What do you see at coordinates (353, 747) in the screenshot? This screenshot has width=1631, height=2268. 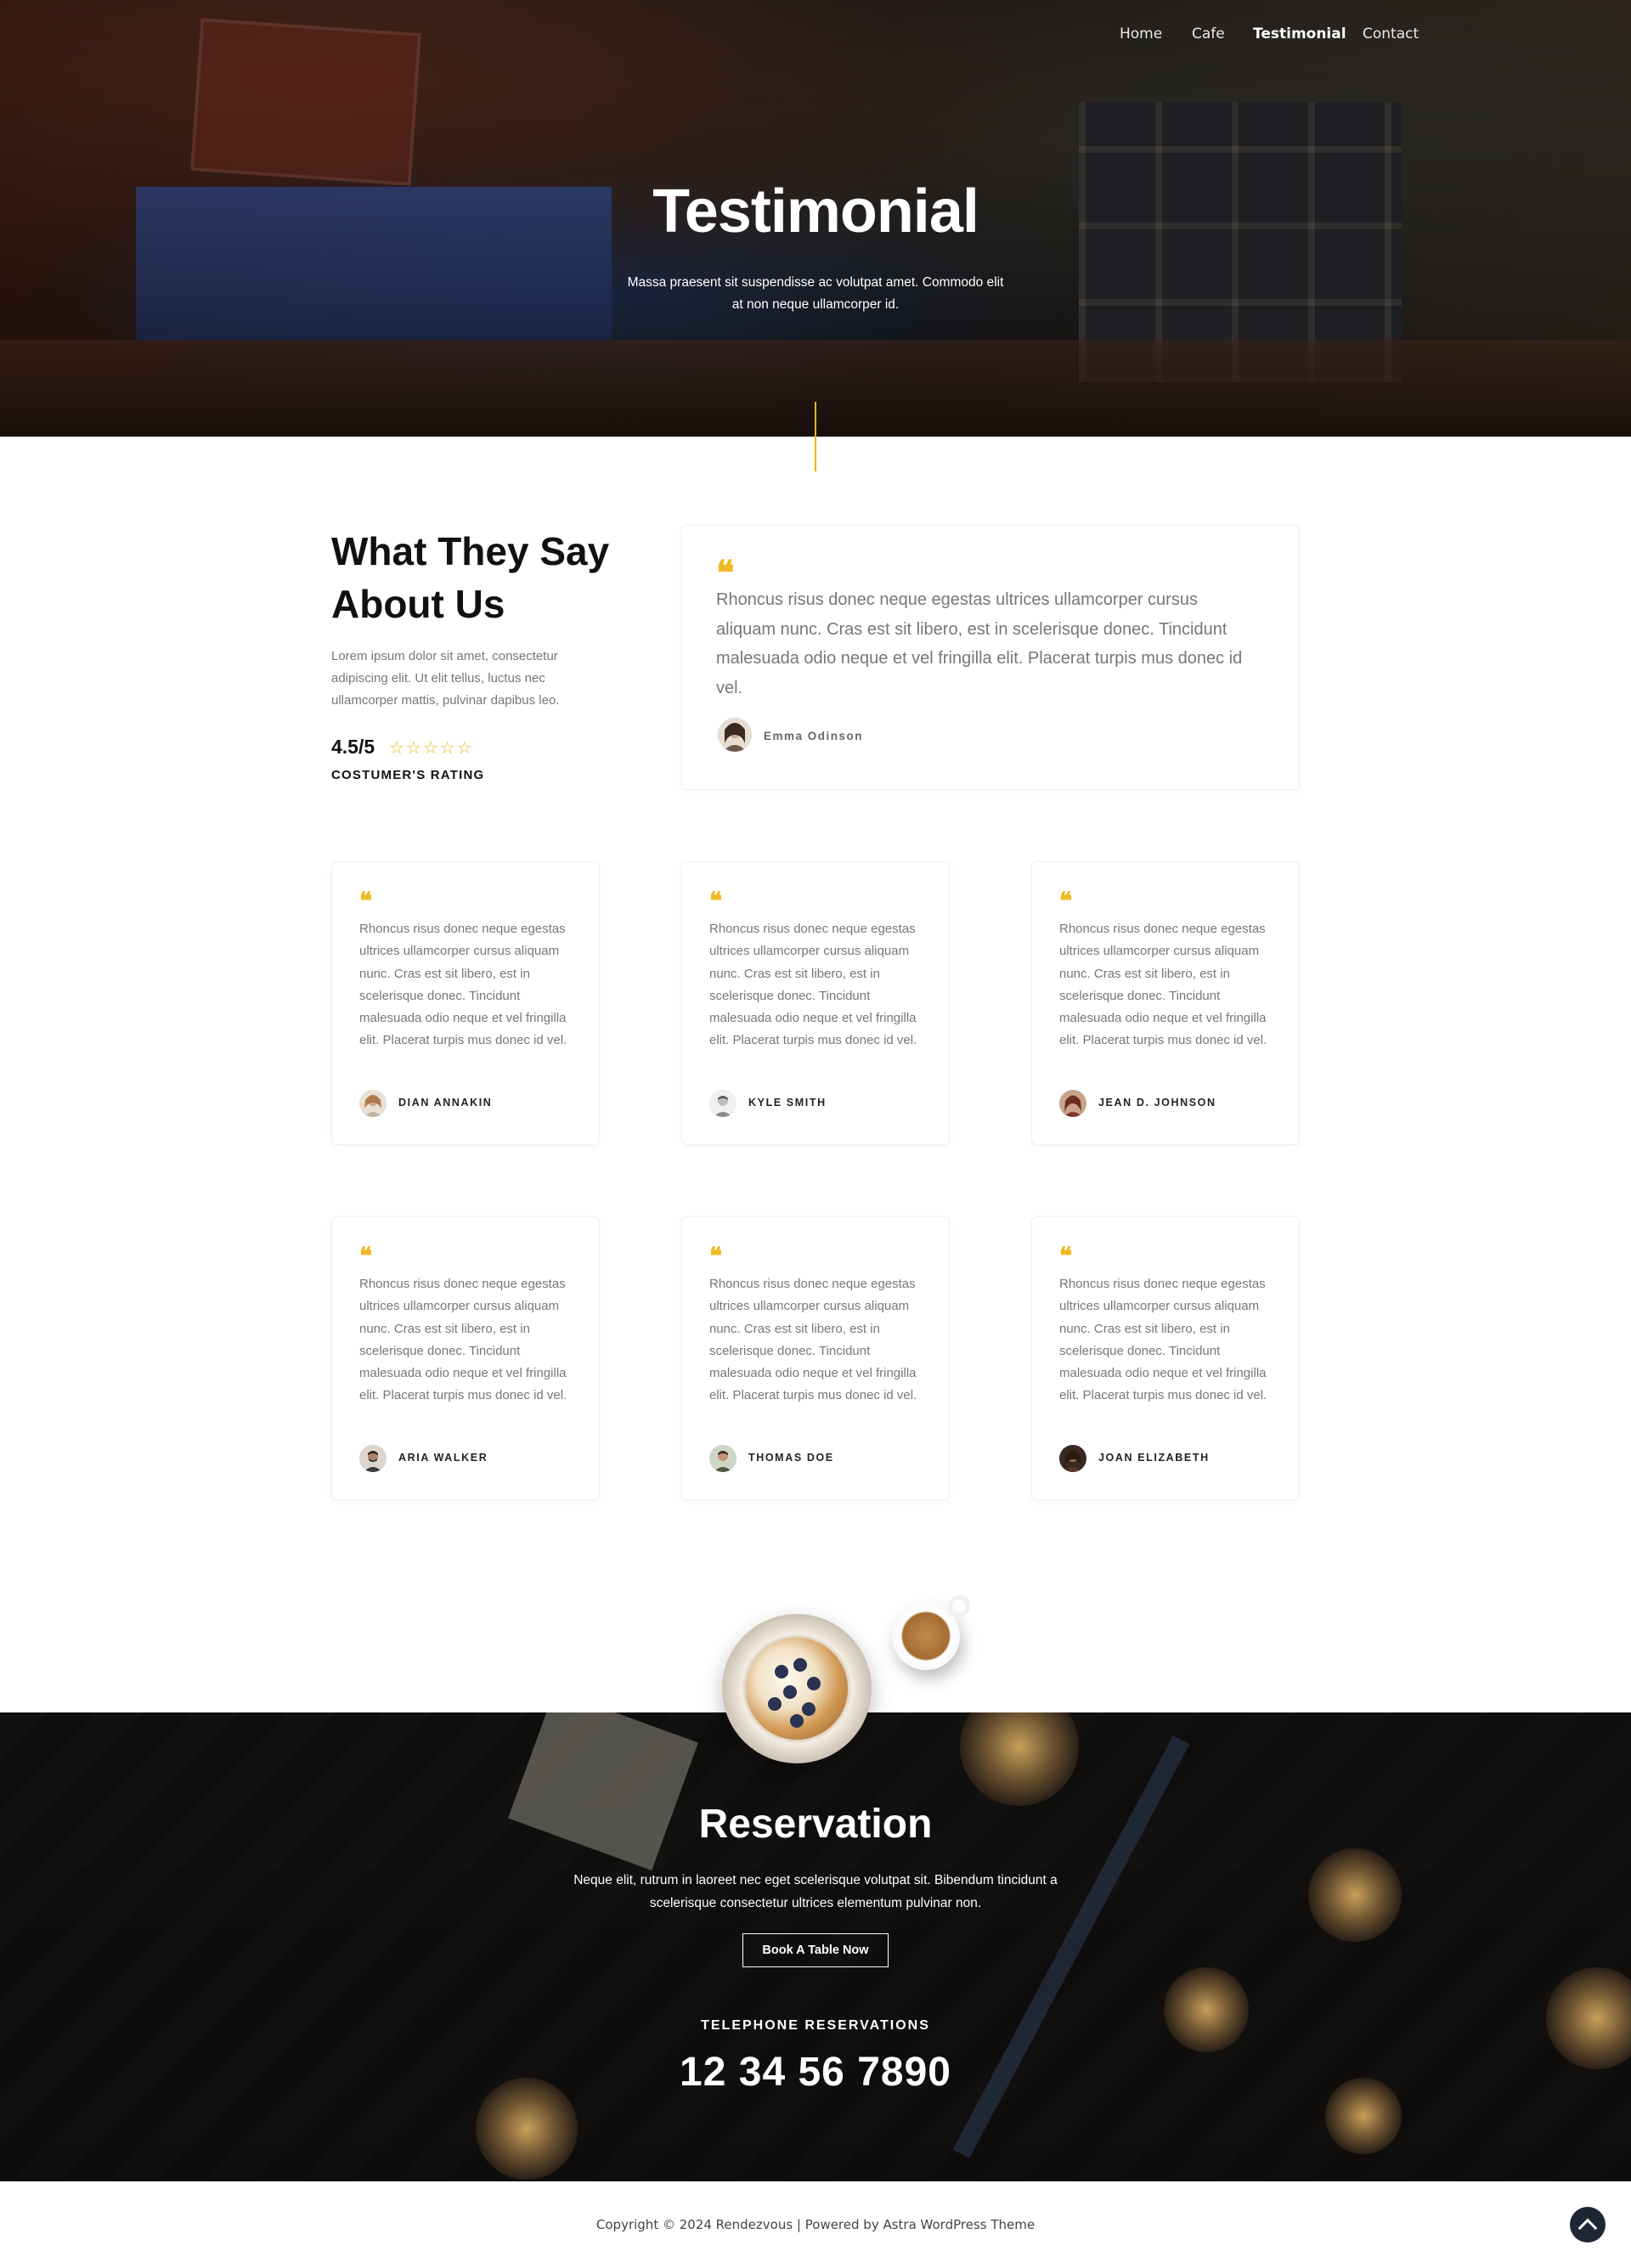 I see `rating-value: 4.5/5` at bounding box center [353, 747].